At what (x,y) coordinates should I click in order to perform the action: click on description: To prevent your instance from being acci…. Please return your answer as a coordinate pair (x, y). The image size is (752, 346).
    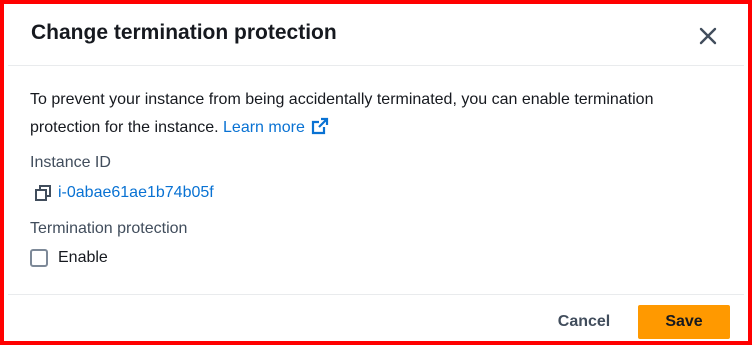
    Looking at the image, I should click on (350, 115).